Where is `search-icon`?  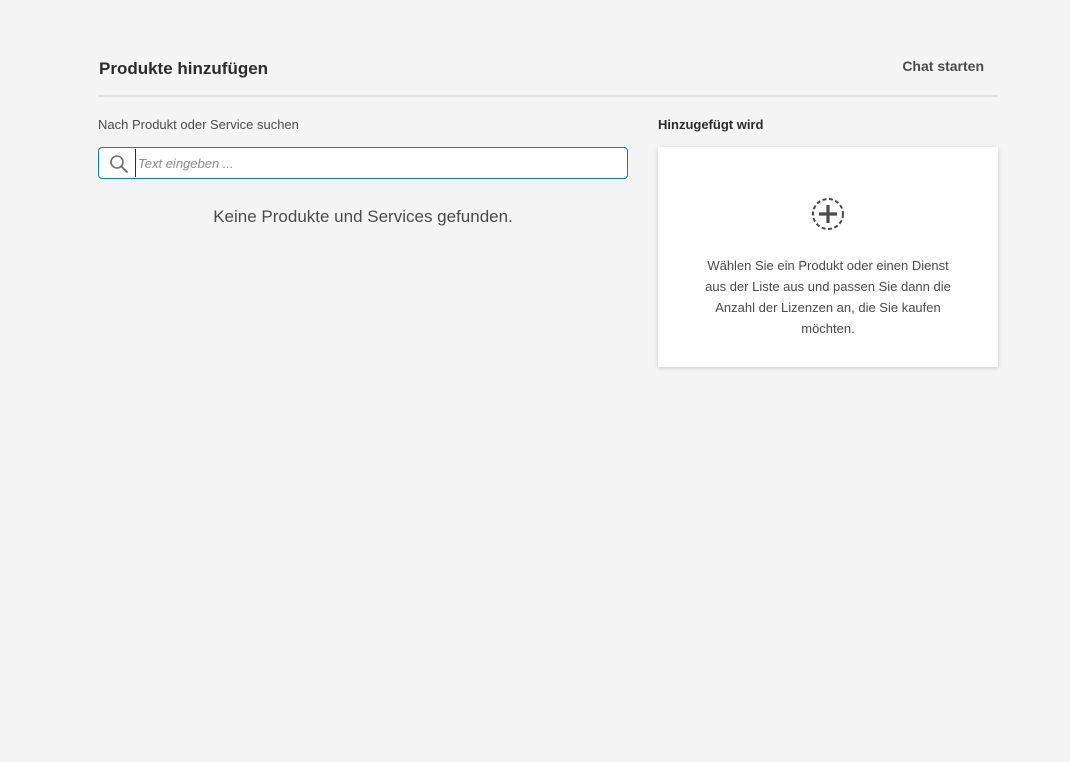
search-icon is located at coordinates (119, 164).